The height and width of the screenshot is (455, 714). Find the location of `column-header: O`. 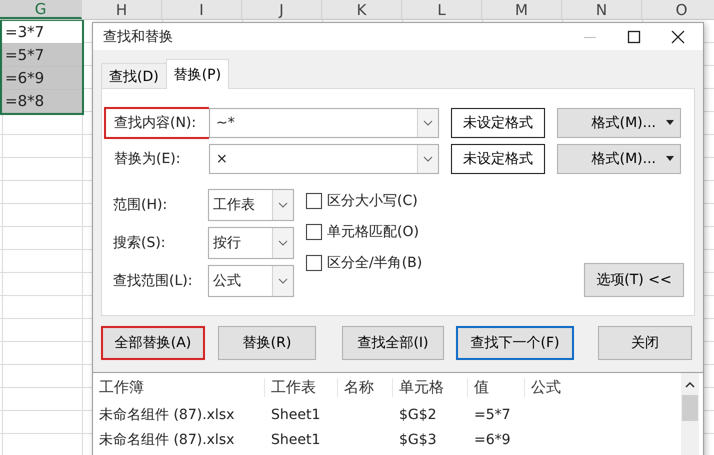

column-header: O is located at coordinates (678, 9).